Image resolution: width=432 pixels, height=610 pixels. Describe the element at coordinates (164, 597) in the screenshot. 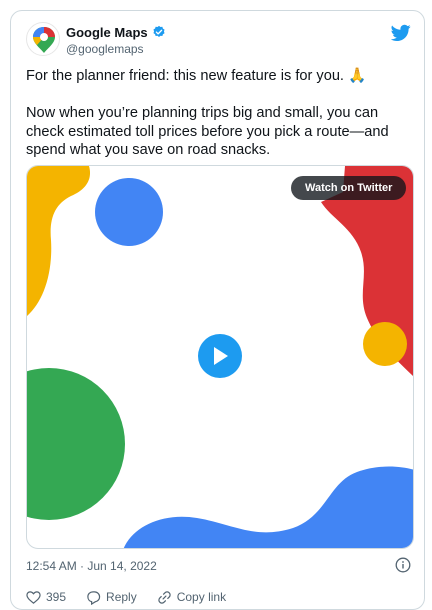

I see `link-icon` at that location.